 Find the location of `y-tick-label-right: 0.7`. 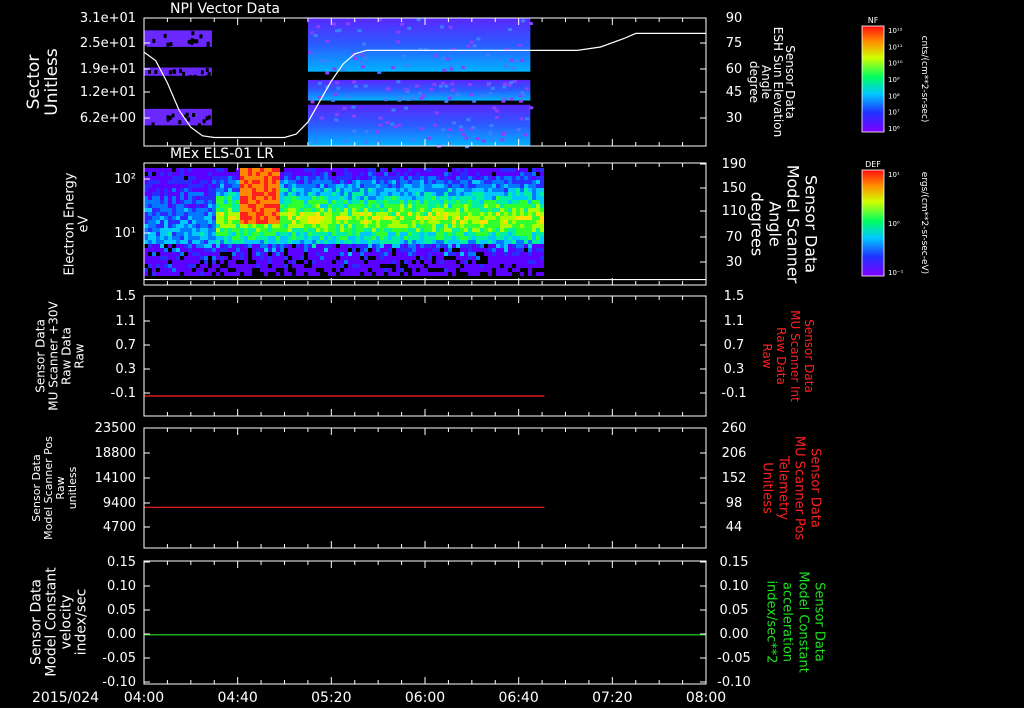

y-tick-label-right: 0.7 is located at coordinates (734, 345).